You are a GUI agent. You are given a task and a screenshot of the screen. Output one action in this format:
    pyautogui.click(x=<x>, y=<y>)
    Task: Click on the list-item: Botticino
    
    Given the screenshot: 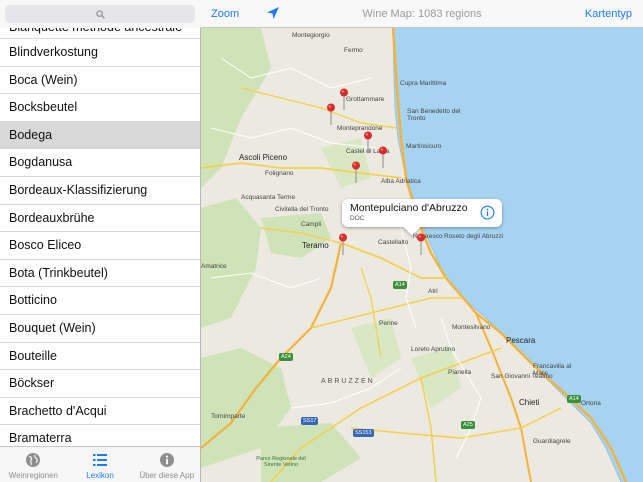 What is the action you would take?
    pyautogui.click(x=100, y=301)
    